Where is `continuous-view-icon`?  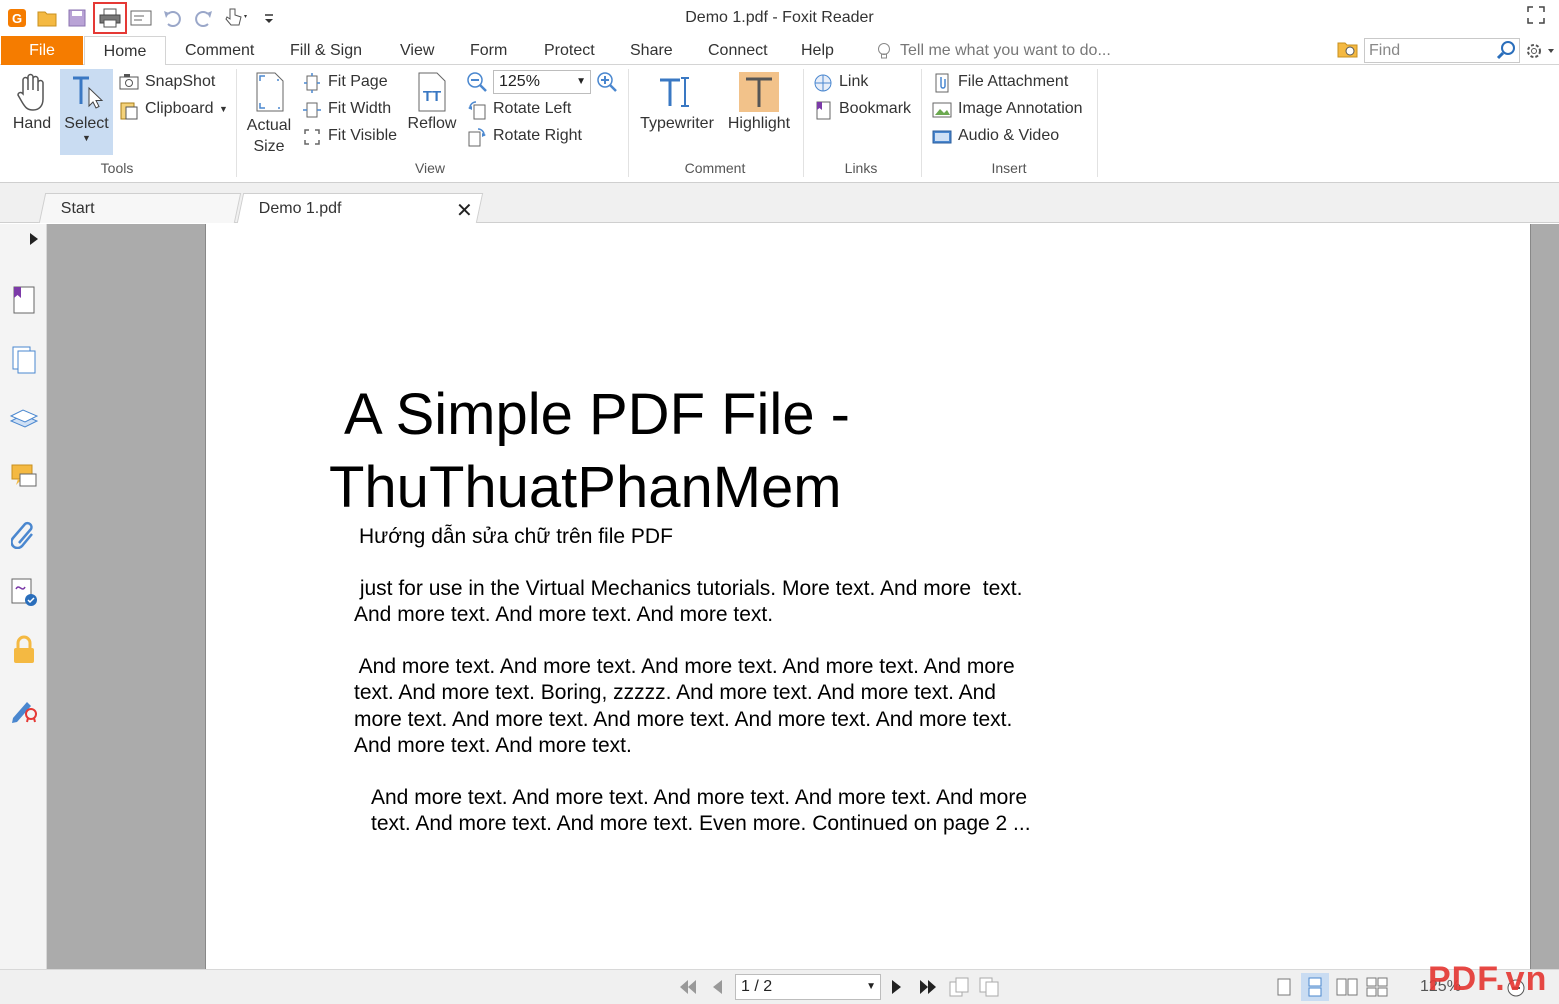 continuous-view-icon is located at coordinates (1315, 987).